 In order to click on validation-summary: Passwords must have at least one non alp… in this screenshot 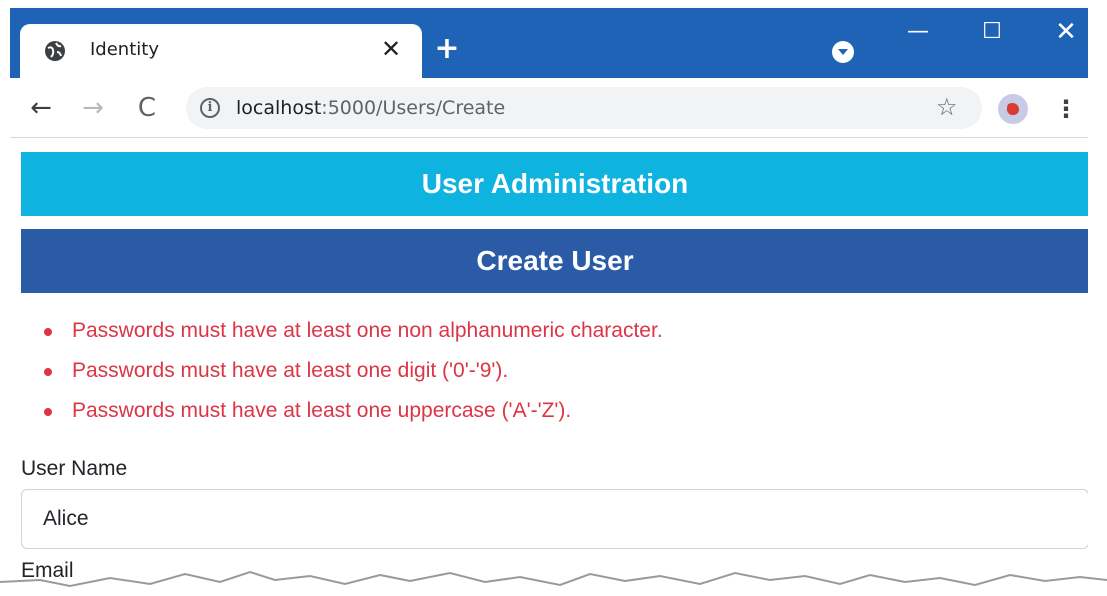, I will do `click(351, 371)`.